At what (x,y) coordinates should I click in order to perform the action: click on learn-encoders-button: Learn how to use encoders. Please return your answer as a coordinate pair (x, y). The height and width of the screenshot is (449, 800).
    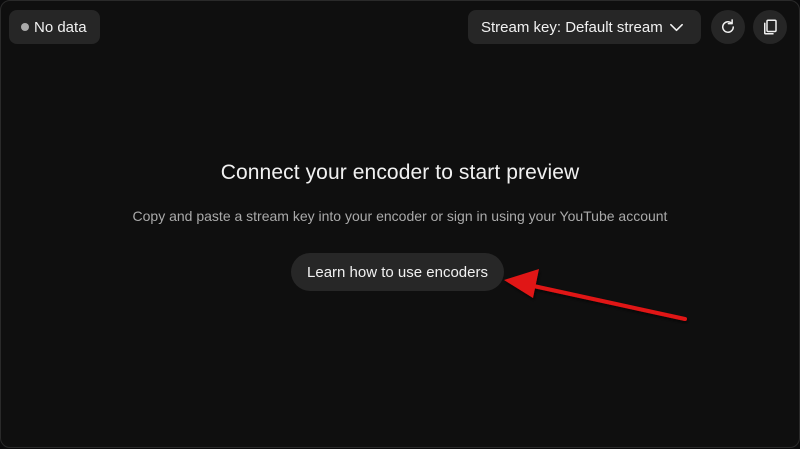
    Looking at the image, I should click on (397, 272).